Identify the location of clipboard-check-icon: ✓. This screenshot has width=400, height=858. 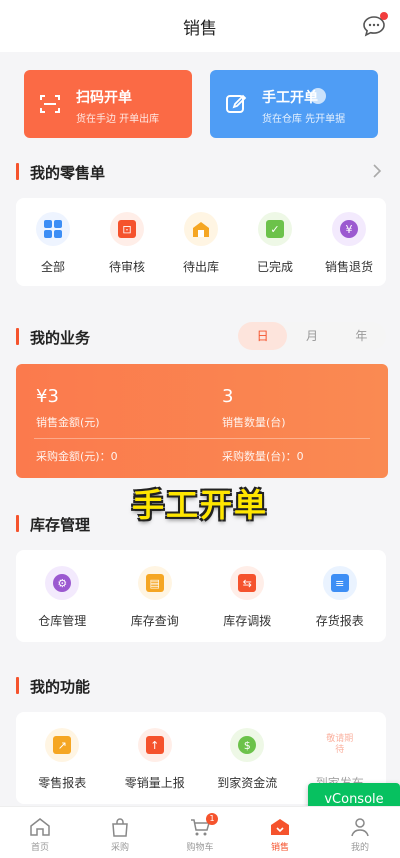
(275, 229).